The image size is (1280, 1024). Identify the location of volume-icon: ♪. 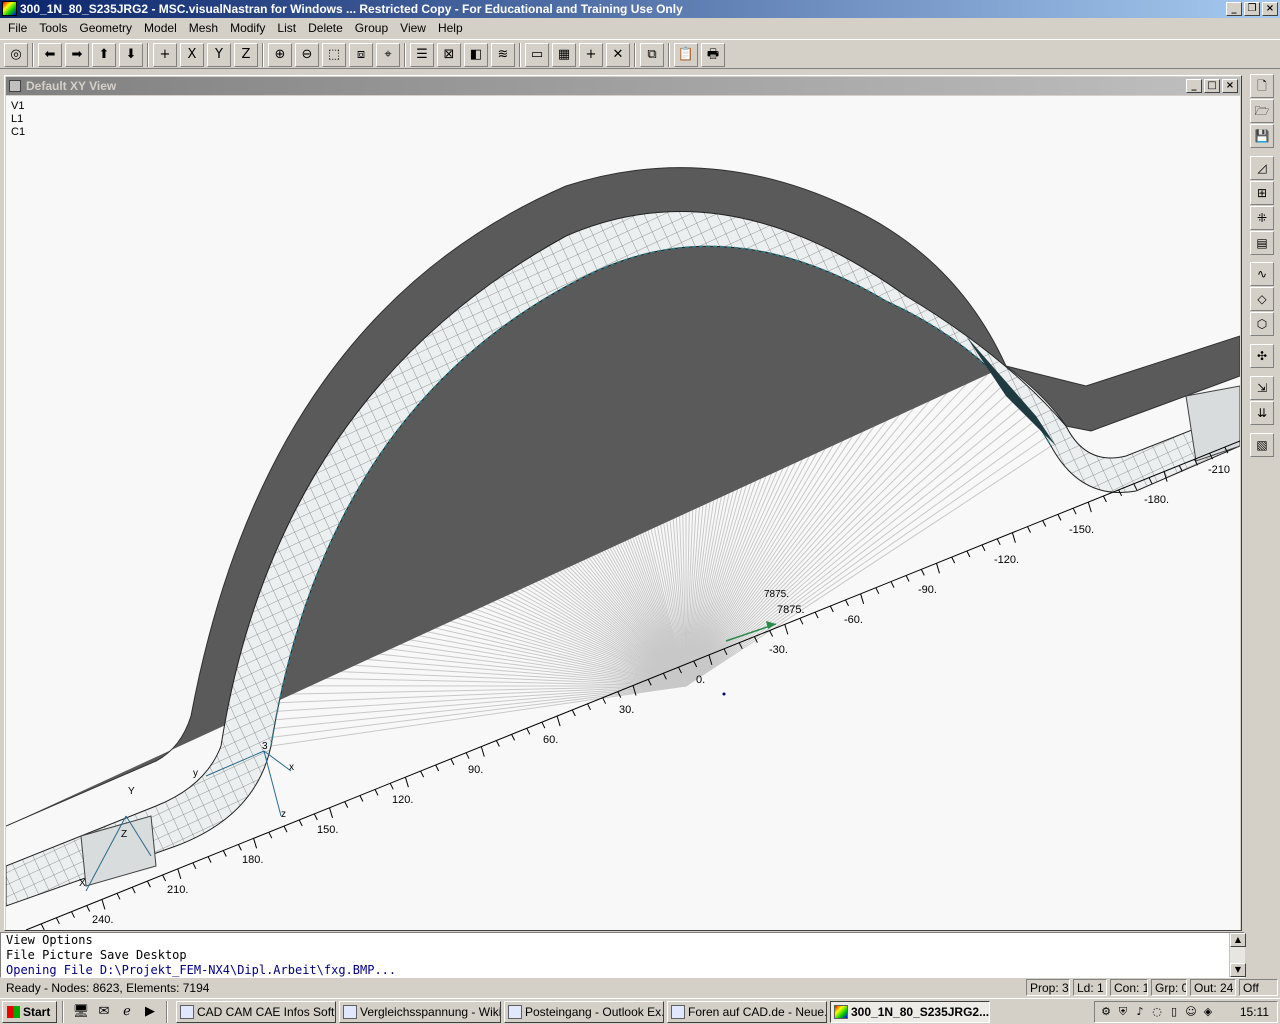
(1140, 1012).